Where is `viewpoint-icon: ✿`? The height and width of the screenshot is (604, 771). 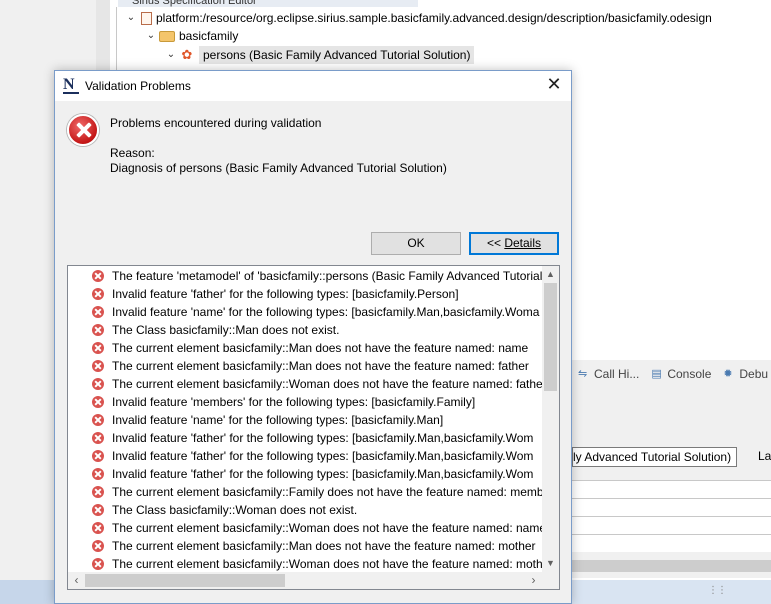 viewpoint-icon: ✿ is located at coordinates (187, 54).